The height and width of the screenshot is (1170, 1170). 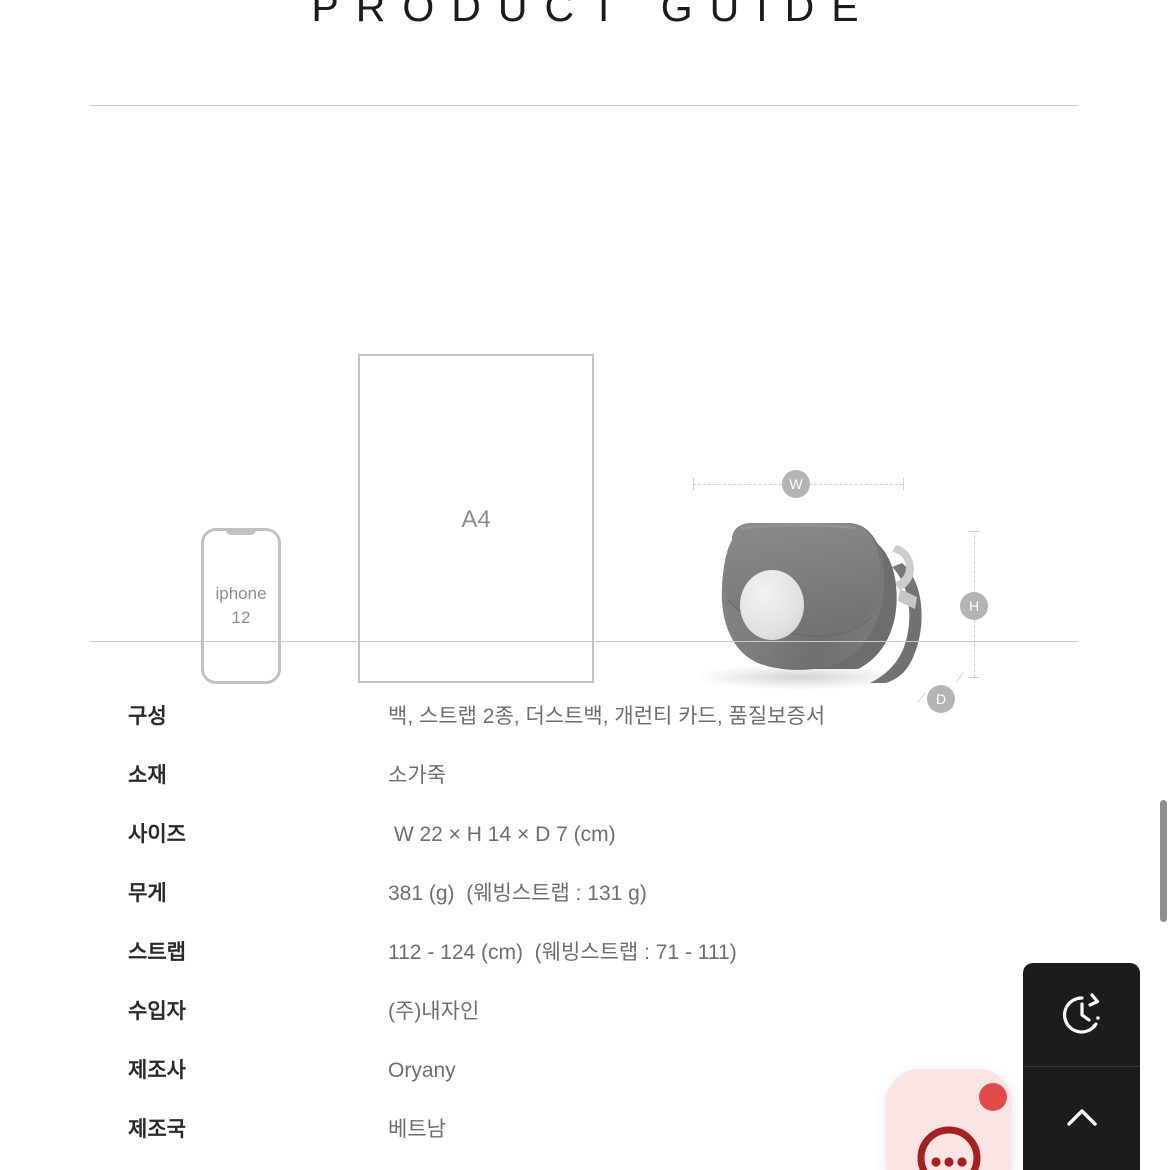 I want to click on a4-paper-reference: A4, so click(x=476, y=518).